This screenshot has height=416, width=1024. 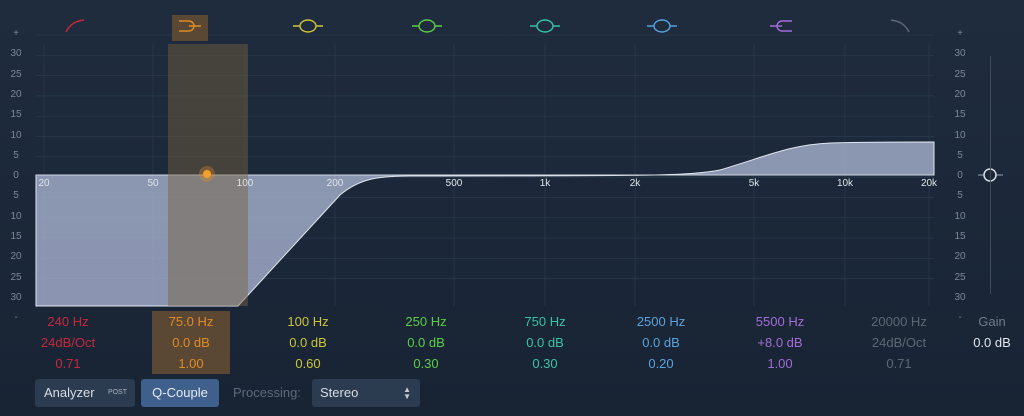 I want to click on band-q-value: 0.60, so click(x=308, y=363).